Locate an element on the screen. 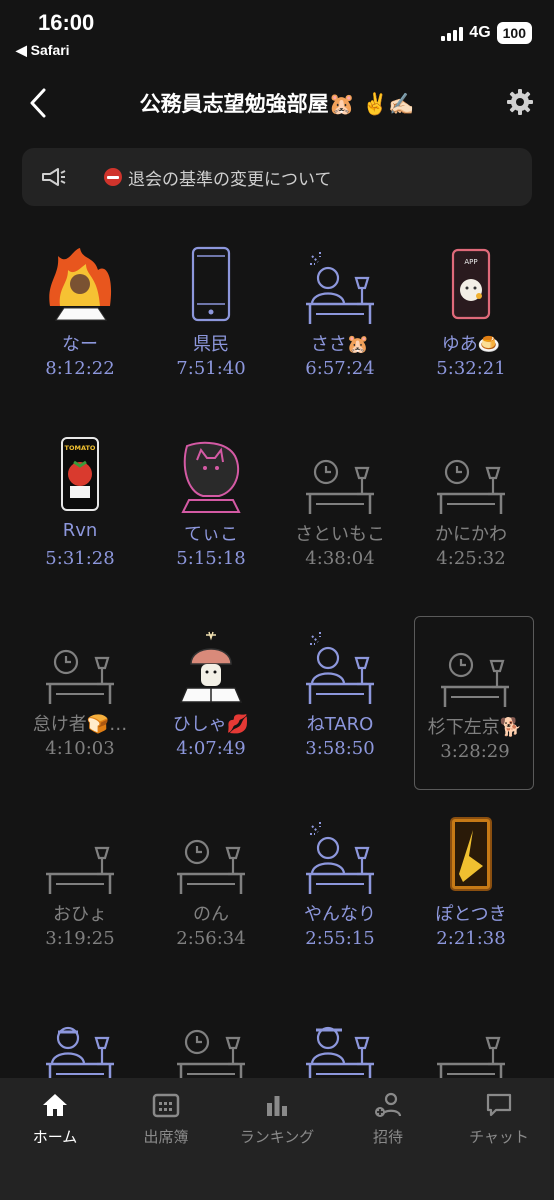 The width and height of the screenshot is (554, 1200). megaphone-icon is located at coordinates (54, 177).